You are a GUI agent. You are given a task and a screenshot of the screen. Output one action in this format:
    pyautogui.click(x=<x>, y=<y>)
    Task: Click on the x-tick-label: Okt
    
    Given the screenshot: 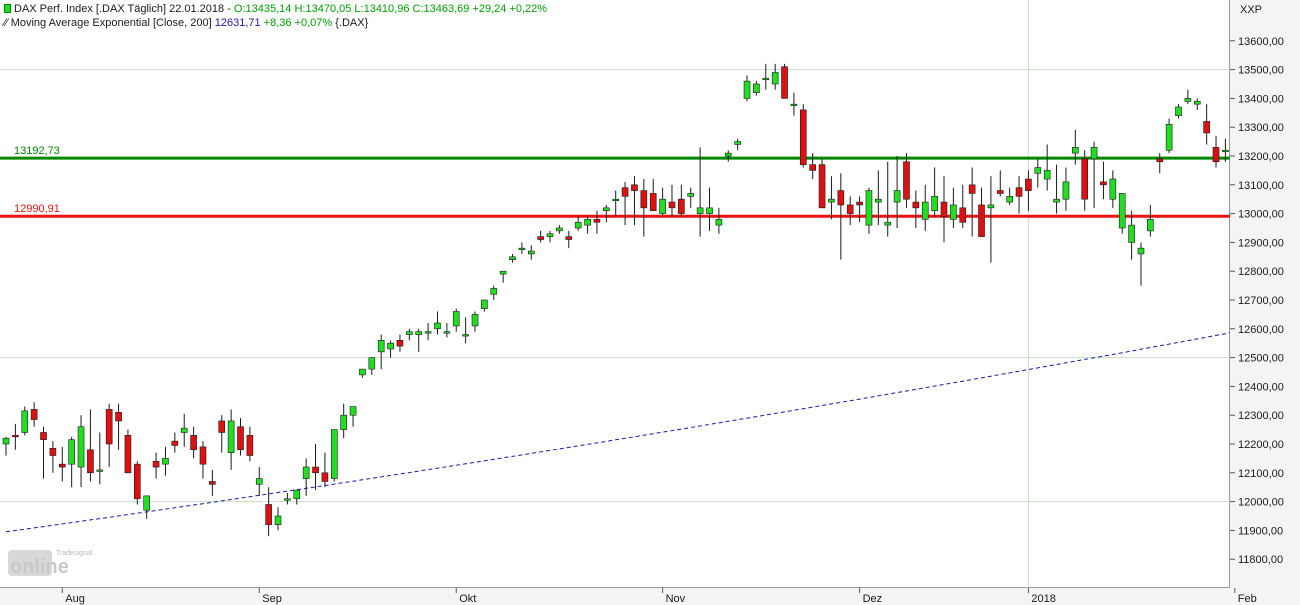 What is the action you would take?
    pyautogui.click(x=467, y=599)
    